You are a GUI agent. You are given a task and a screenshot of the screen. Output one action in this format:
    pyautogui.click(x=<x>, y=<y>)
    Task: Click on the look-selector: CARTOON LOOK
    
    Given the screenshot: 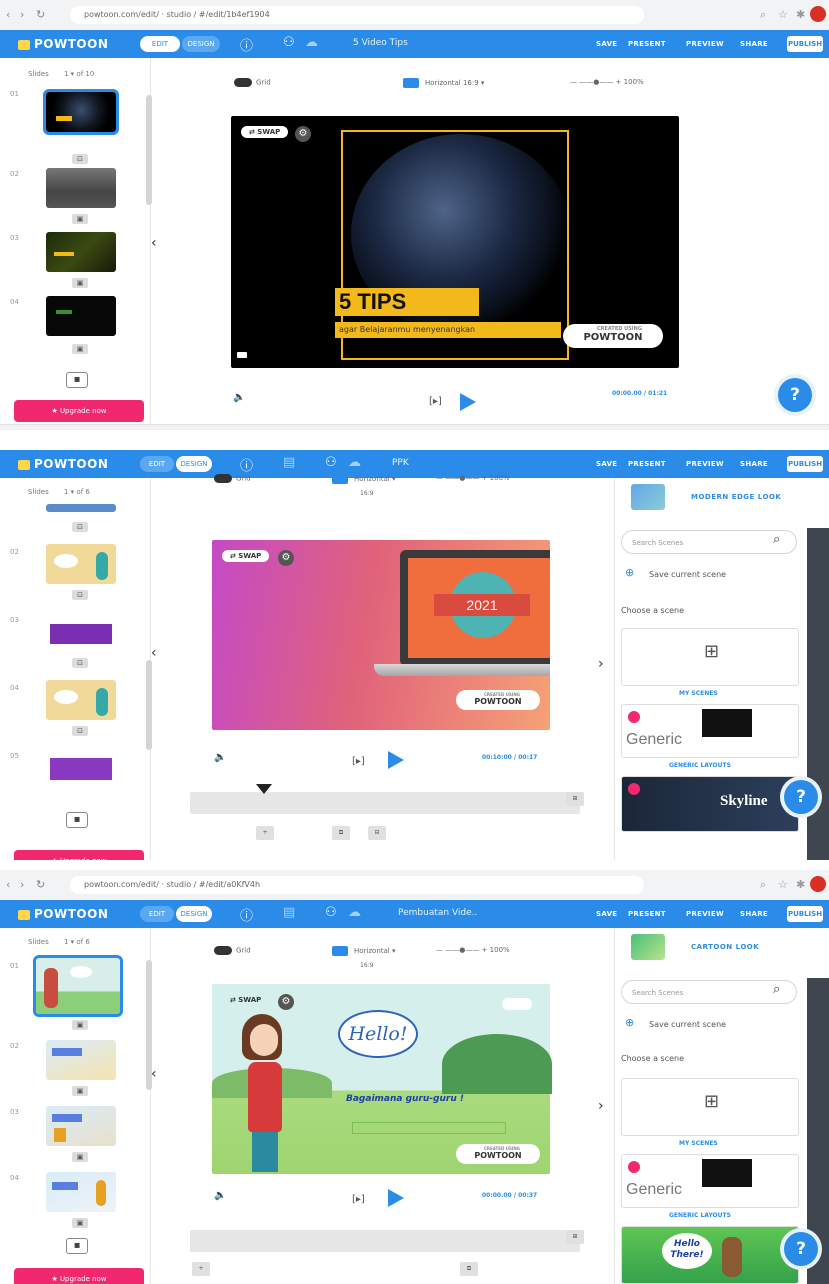 What is the action you would take?
    pyautogui.click(x=721, y=948)
    